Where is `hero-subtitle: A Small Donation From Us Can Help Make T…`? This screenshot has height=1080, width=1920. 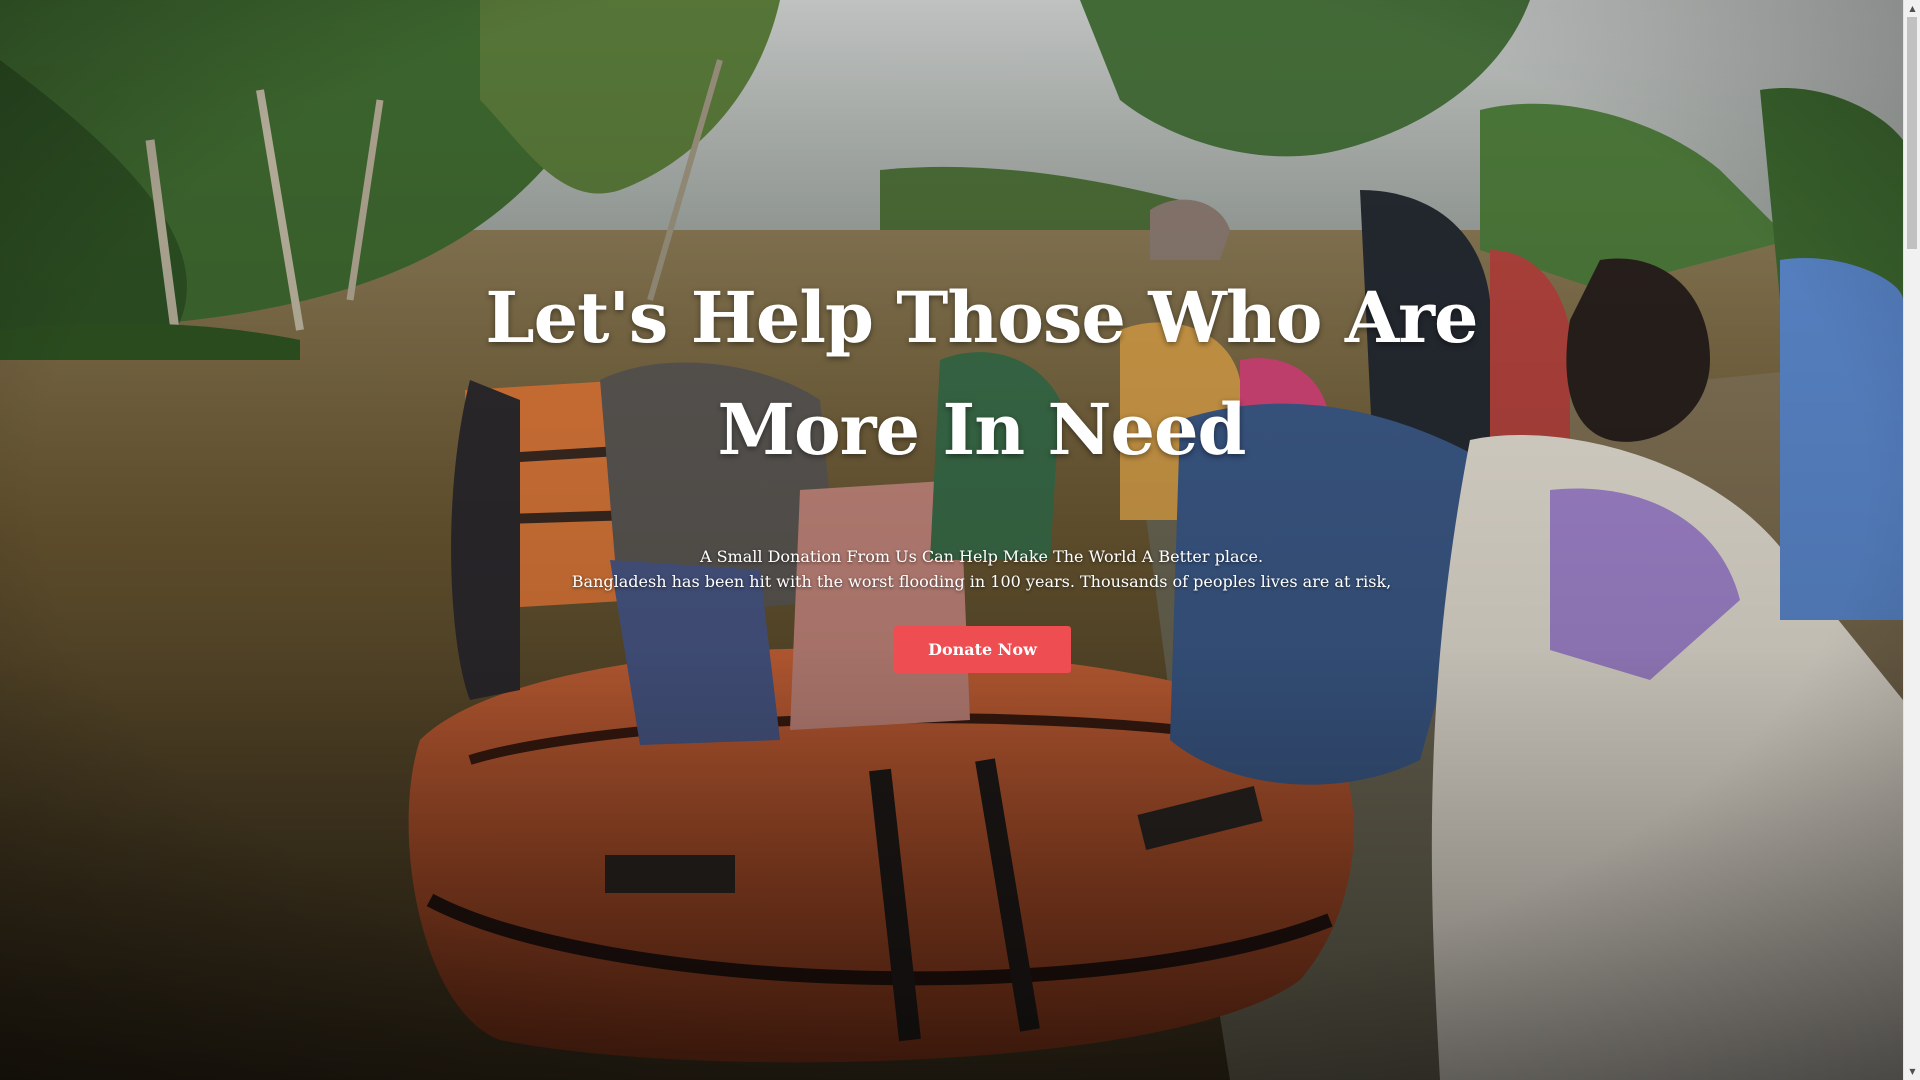 hero-subtitle: A Small Donation From Us Can Help Make T… is located at coordinates (981, 556).